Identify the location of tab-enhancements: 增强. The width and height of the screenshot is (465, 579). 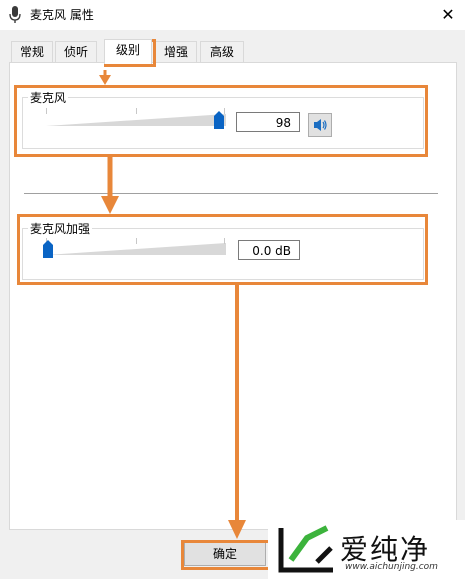
(176, 52).